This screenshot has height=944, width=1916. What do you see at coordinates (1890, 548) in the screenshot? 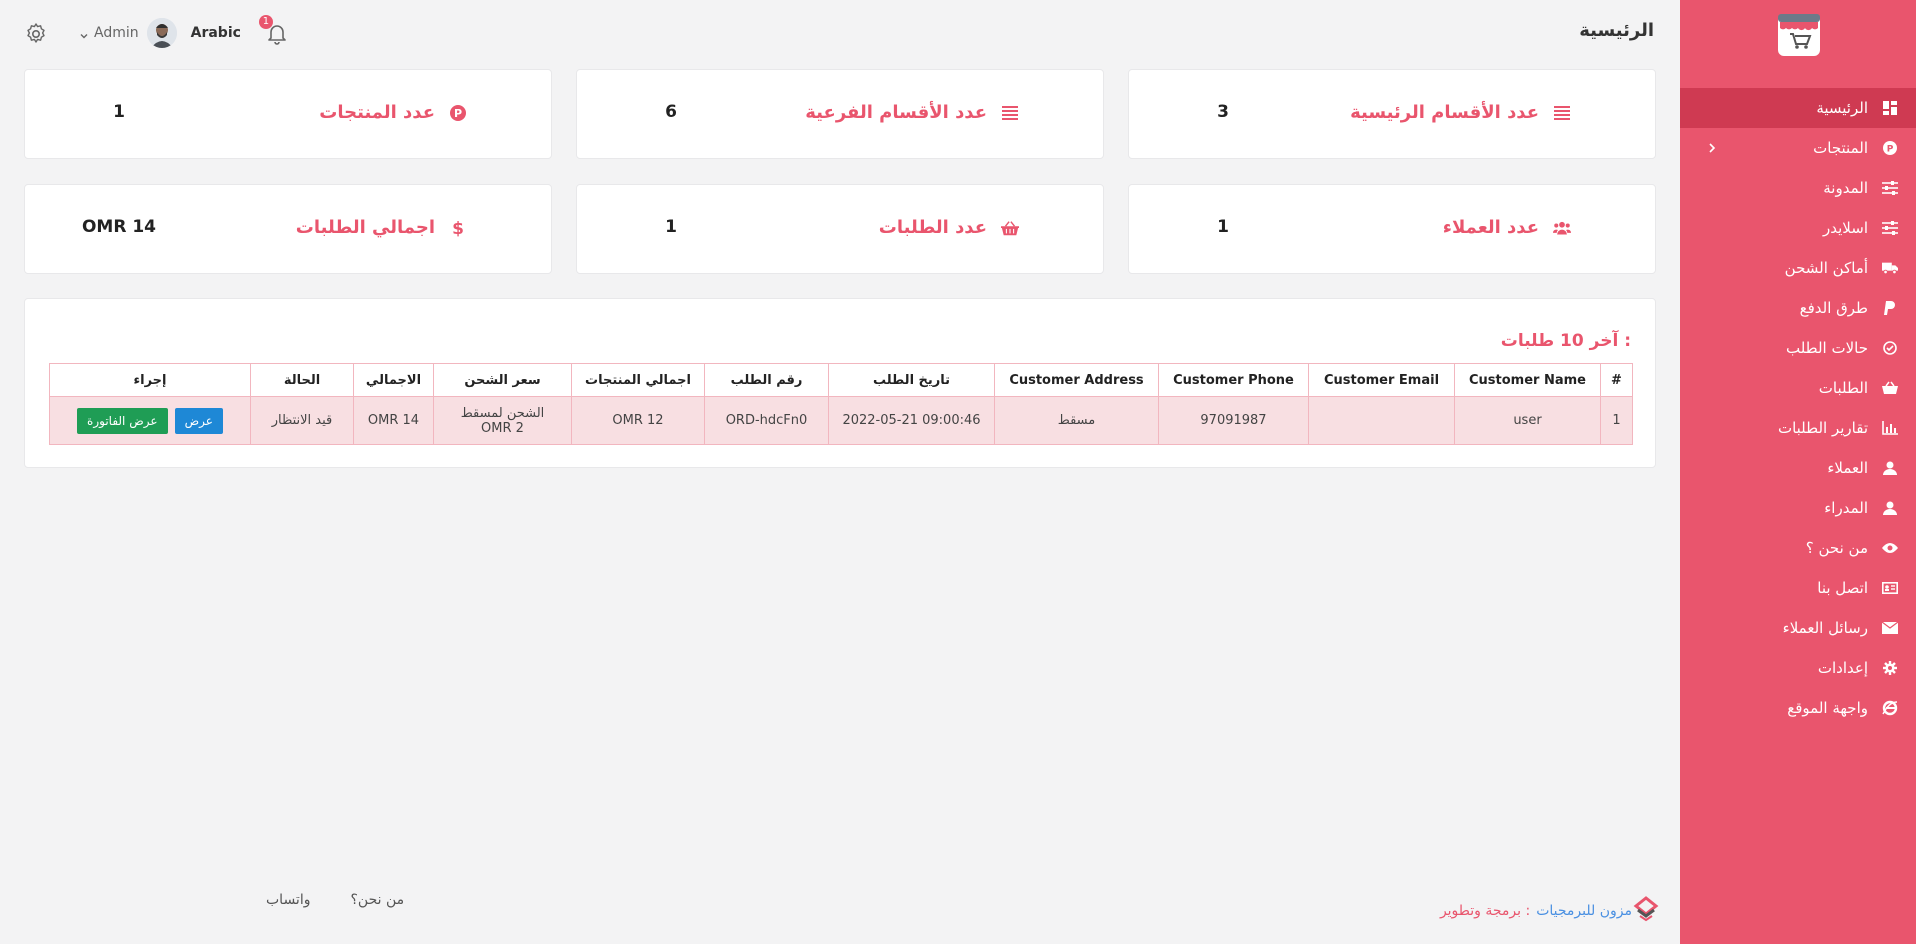
I see `eye-icon` at bounding box center [1890, 548].